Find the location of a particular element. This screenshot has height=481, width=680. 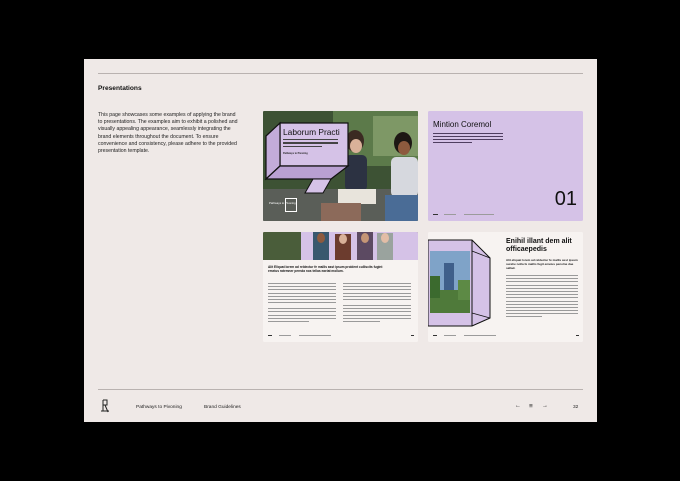

page-number: 32 is located at coordinates (576, 407).